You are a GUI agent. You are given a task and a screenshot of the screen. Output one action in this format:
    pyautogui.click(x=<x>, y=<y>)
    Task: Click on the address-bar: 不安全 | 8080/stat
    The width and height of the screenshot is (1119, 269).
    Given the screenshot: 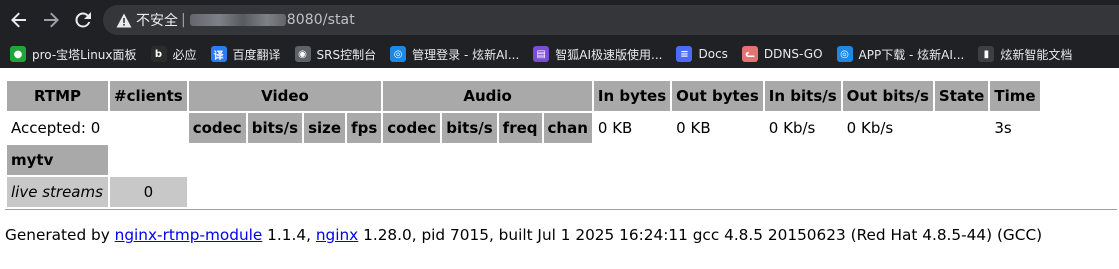 What is the action you would take?
    pyautogui.click(x=611, y=20)
    